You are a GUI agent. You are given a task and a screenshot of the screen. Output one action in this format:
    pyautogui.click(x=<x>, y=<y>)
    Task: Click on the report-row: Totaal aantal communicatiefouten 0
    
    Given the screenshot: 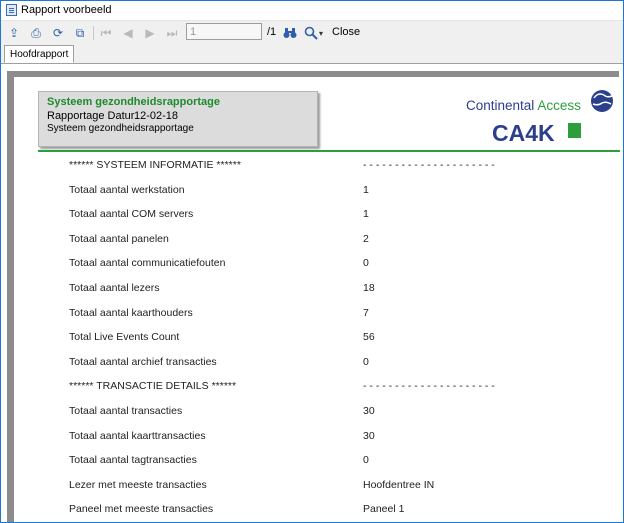 What is the action you would take?
    pyautogui.click(x=317, y=265)
    